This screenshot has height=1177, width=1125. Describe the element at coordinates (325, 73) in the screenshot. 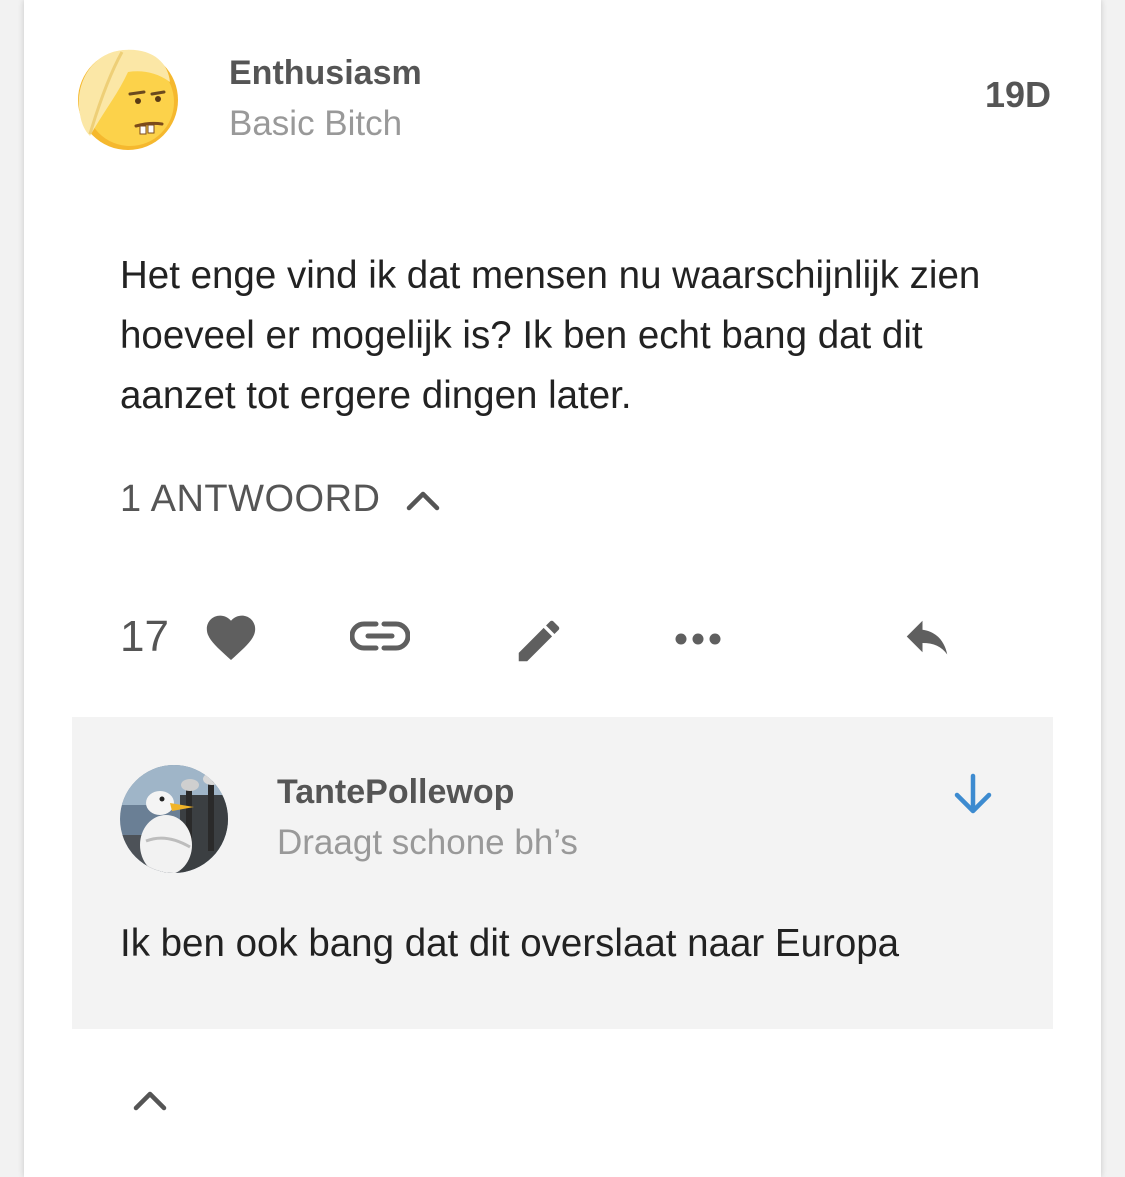

I see `post-username: Enthusiasm` at that location.